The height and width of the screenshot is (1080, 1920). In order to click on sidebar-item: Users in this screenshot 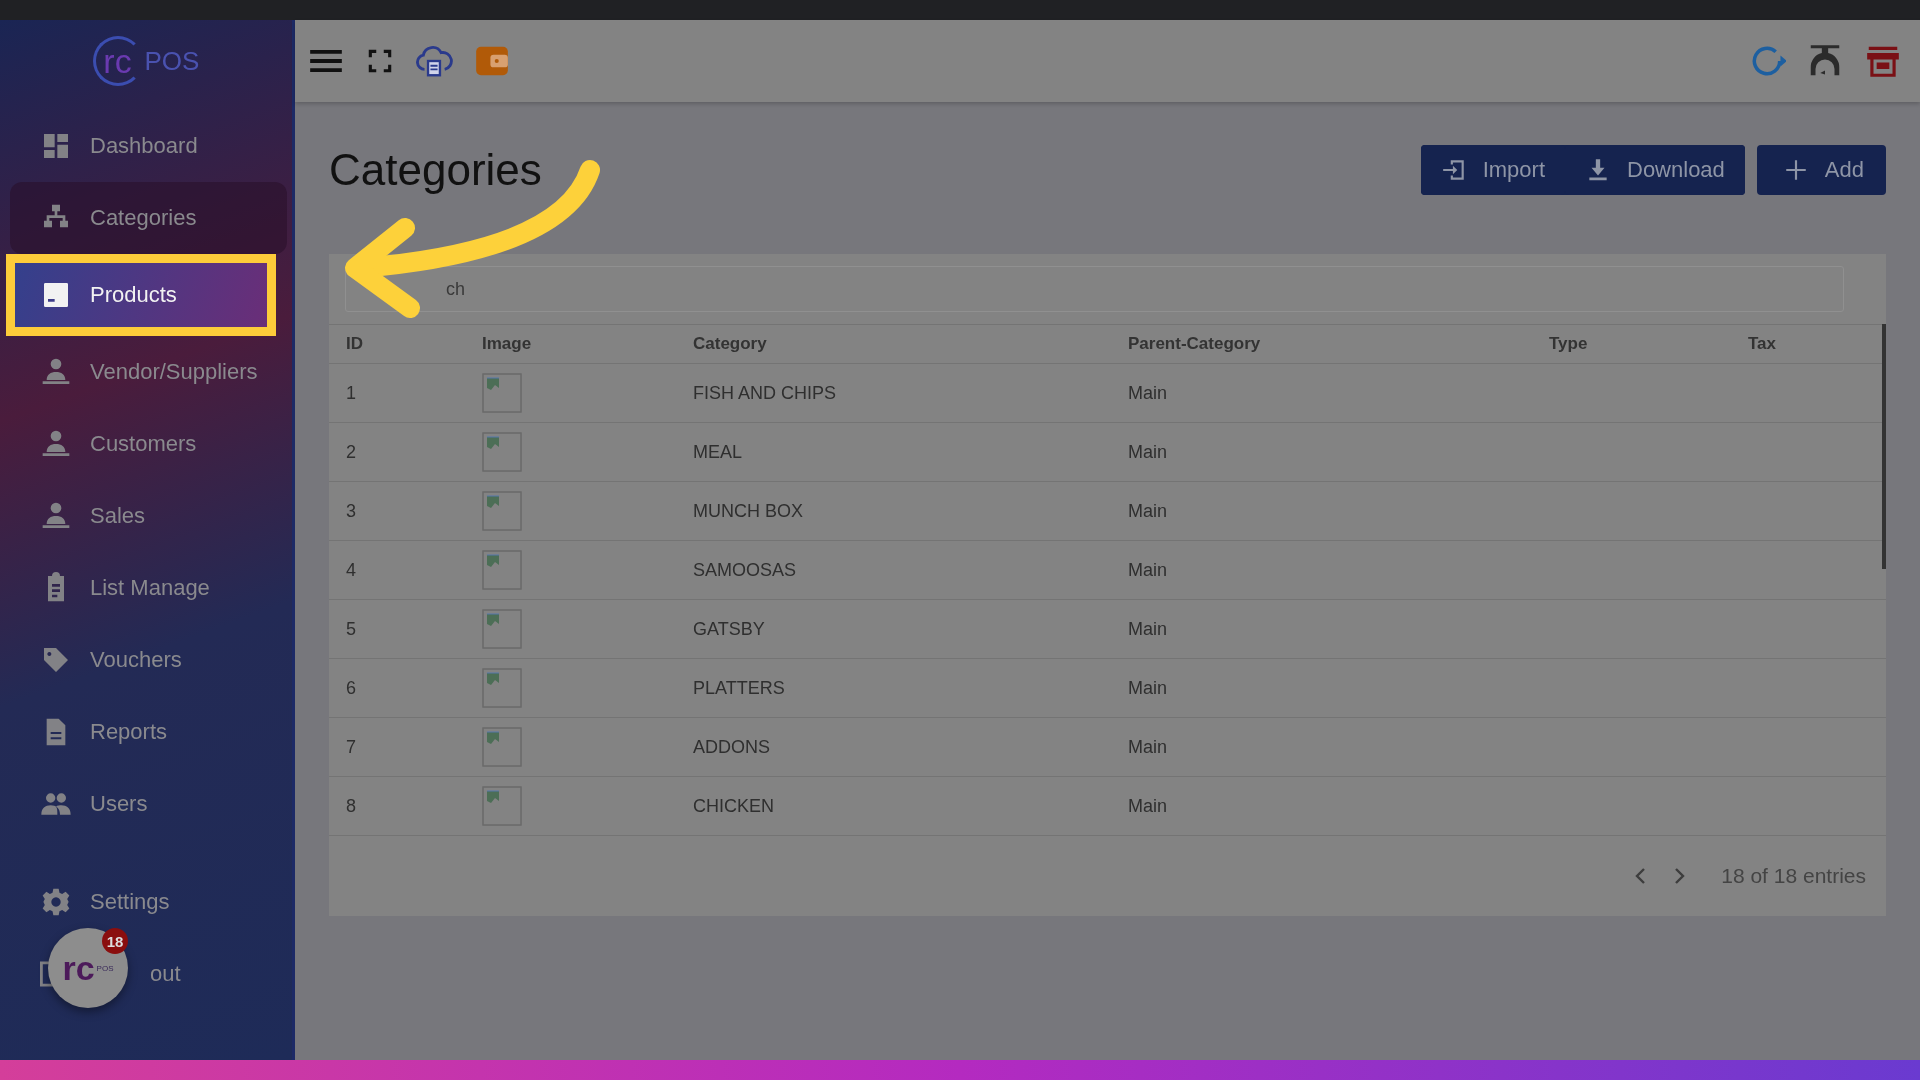, I will do `click(148, 804)`.